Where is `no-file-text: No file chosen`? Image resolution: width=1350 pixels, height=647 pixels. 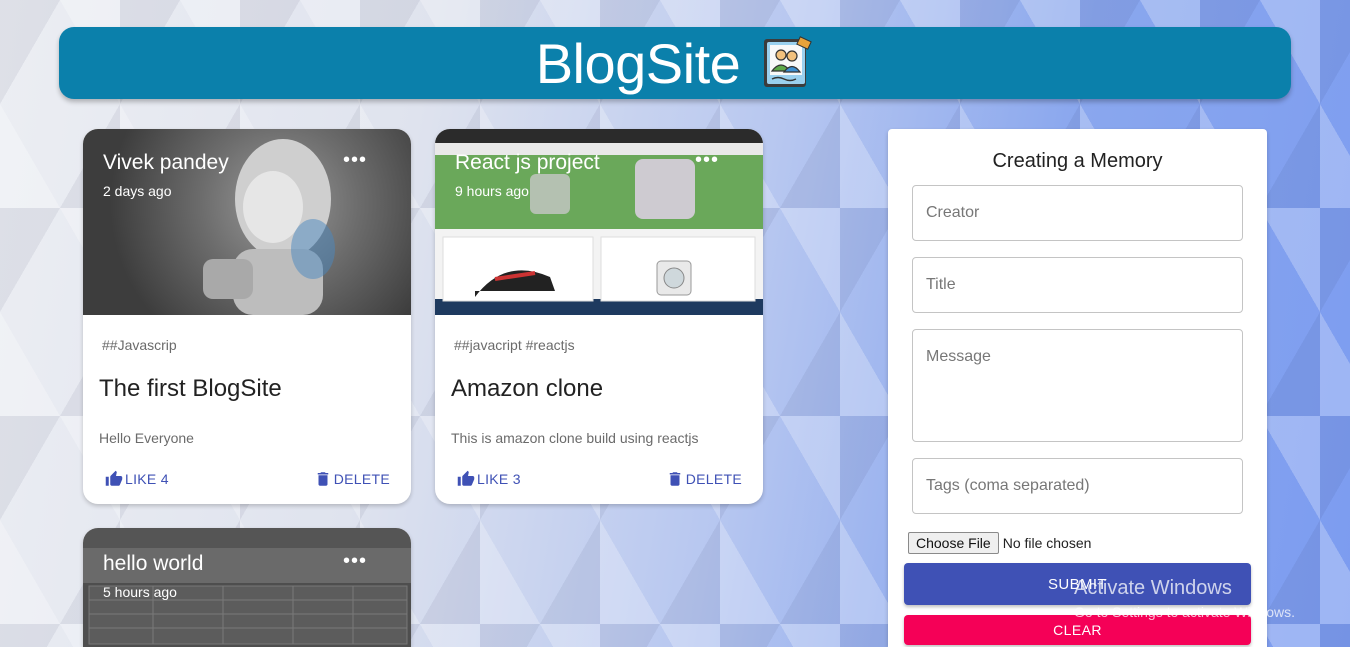 no-file-text: No file chosen is located at coordinates (1047, 543).